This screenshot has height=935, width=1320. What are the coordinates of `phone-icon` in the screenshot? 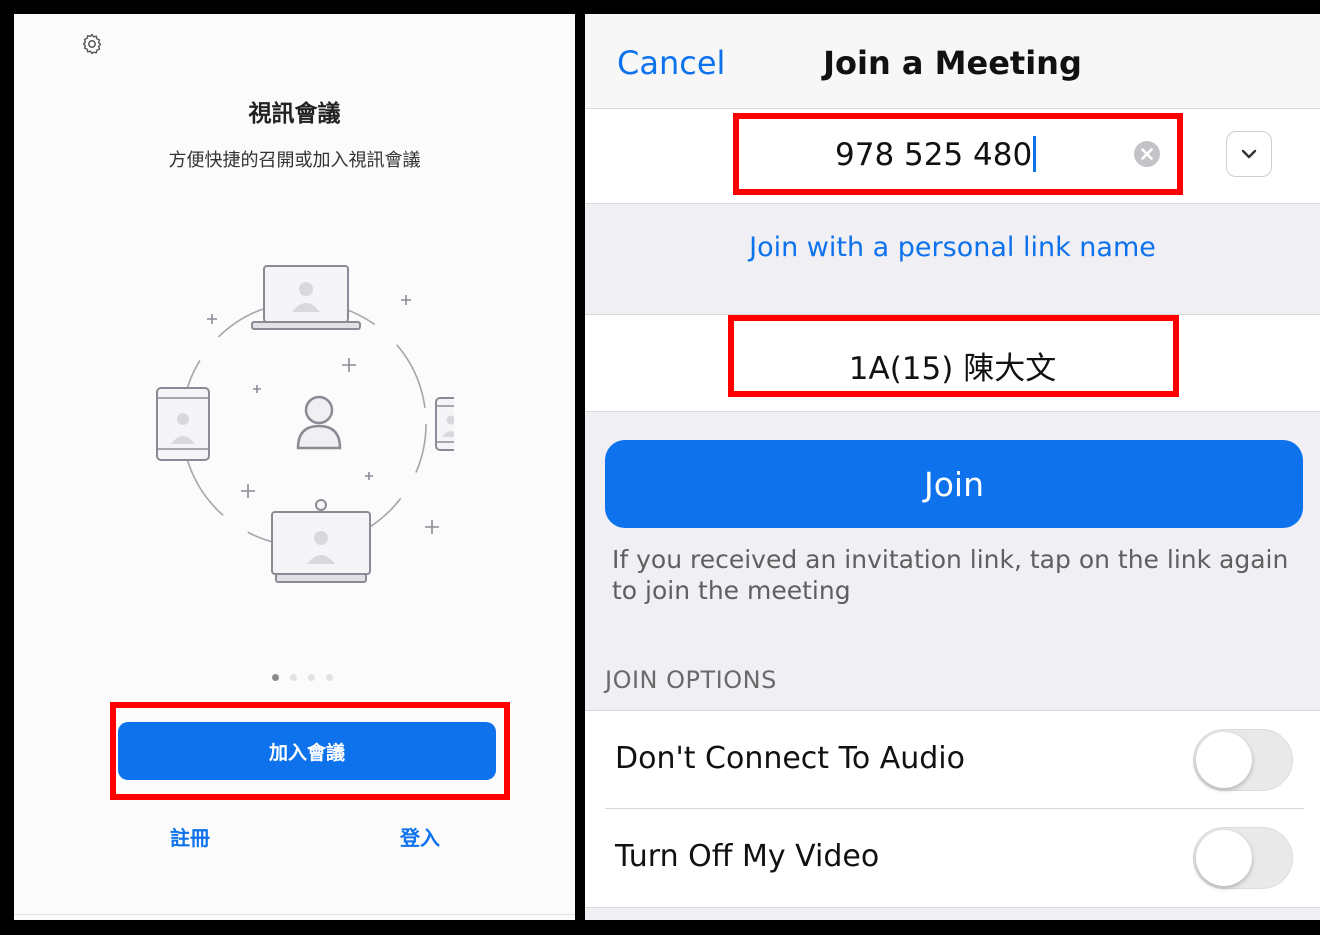 It's located at (444, 424).